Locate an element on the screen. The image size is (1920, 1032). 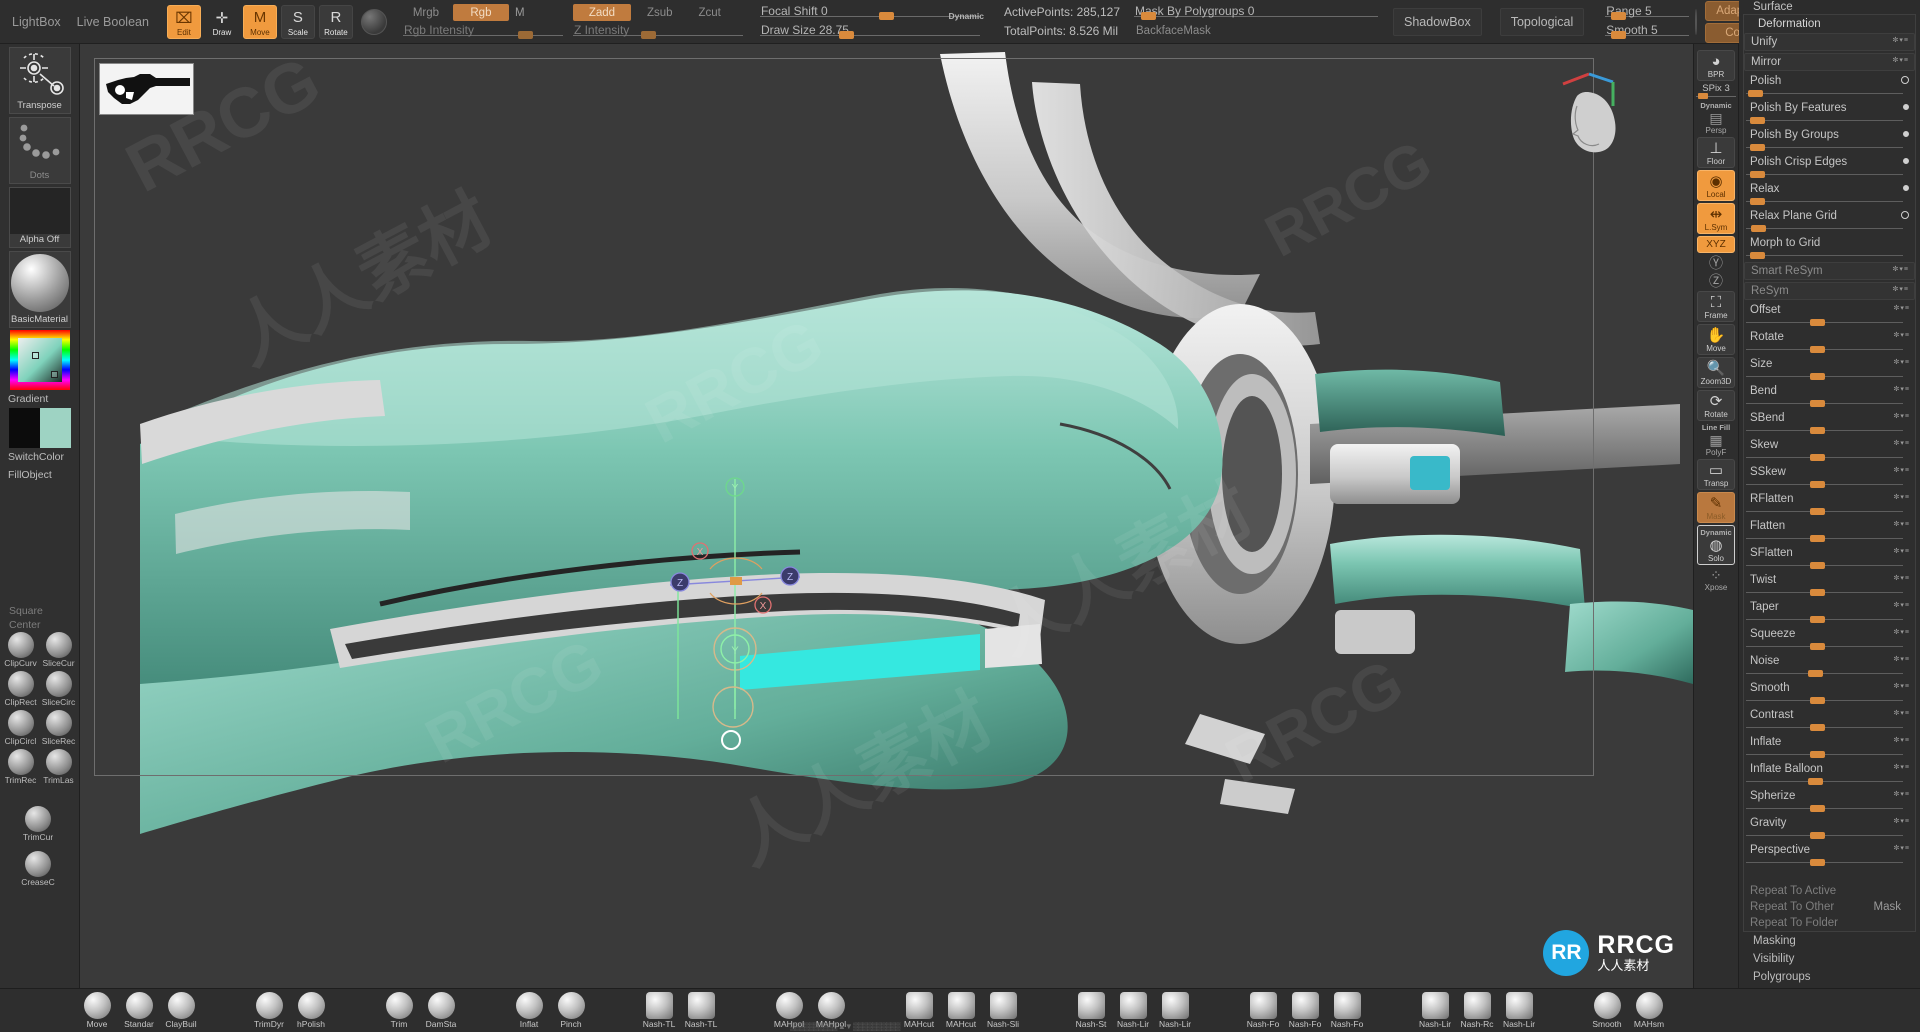
deformation-slider-sflatten: SFlatten ✼▾≡ is located at coordinates (1829, 553).